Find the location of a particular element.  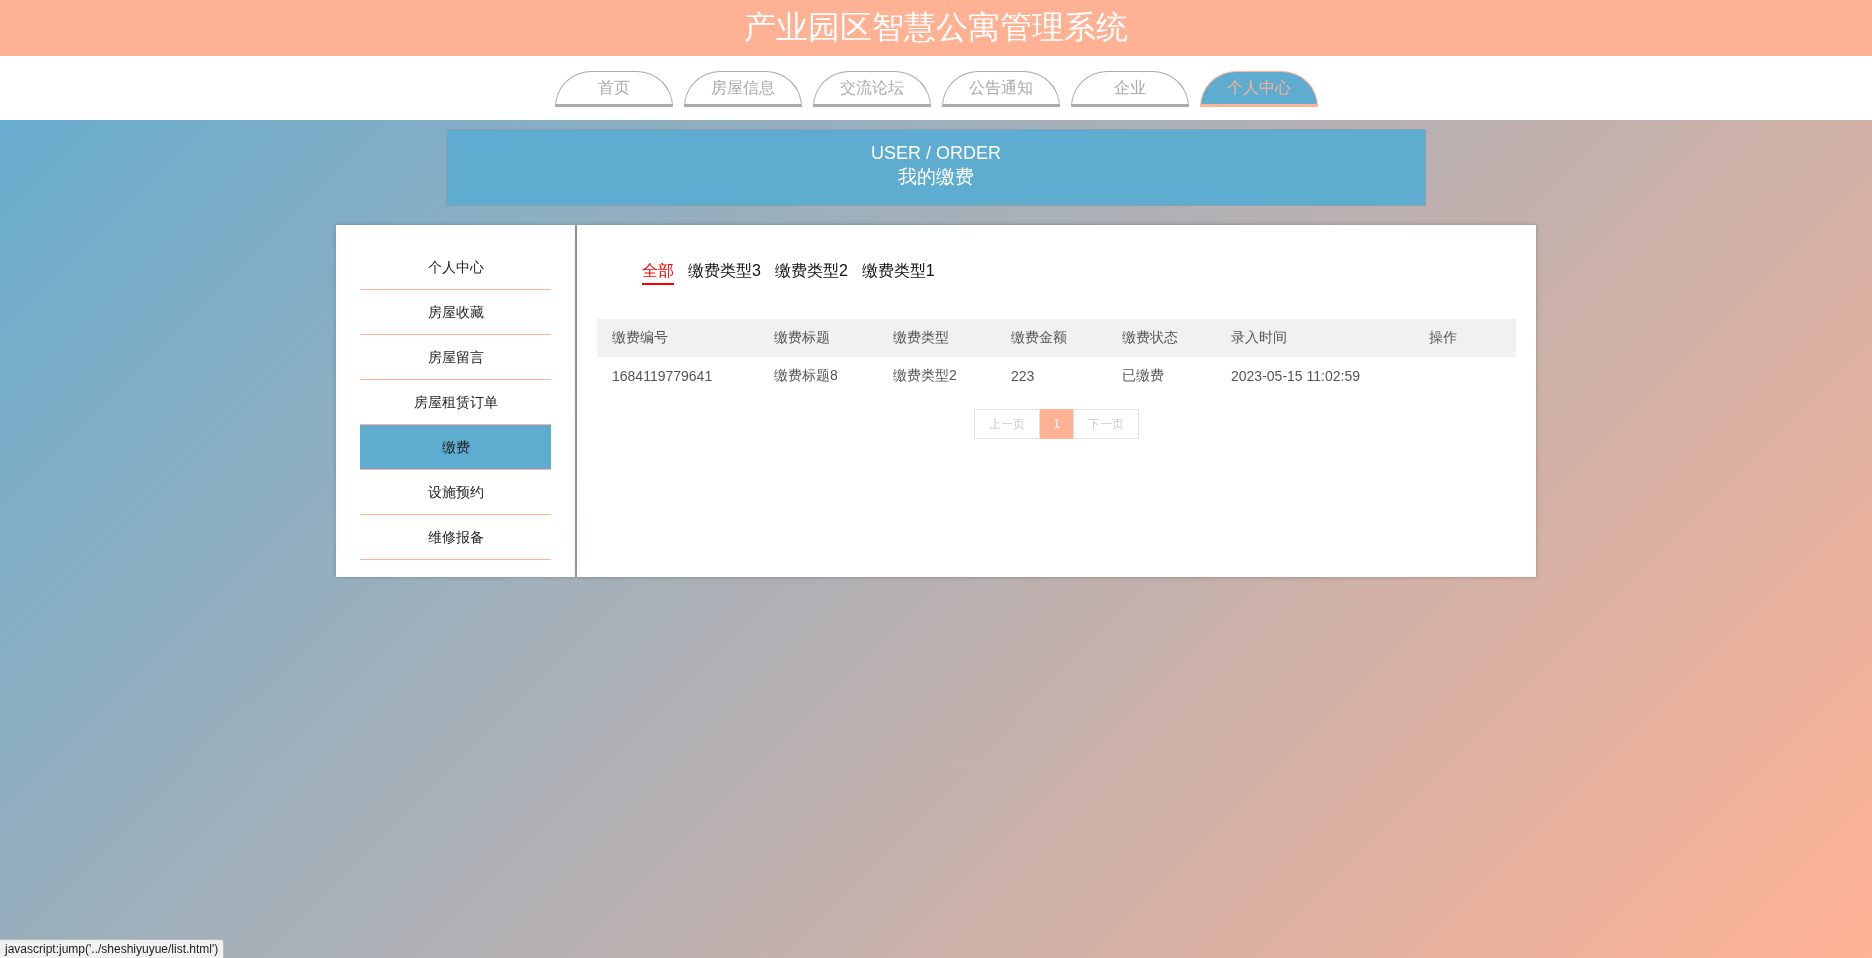

sidebar-item: 维修报备 is located at coordinates (455, 537).